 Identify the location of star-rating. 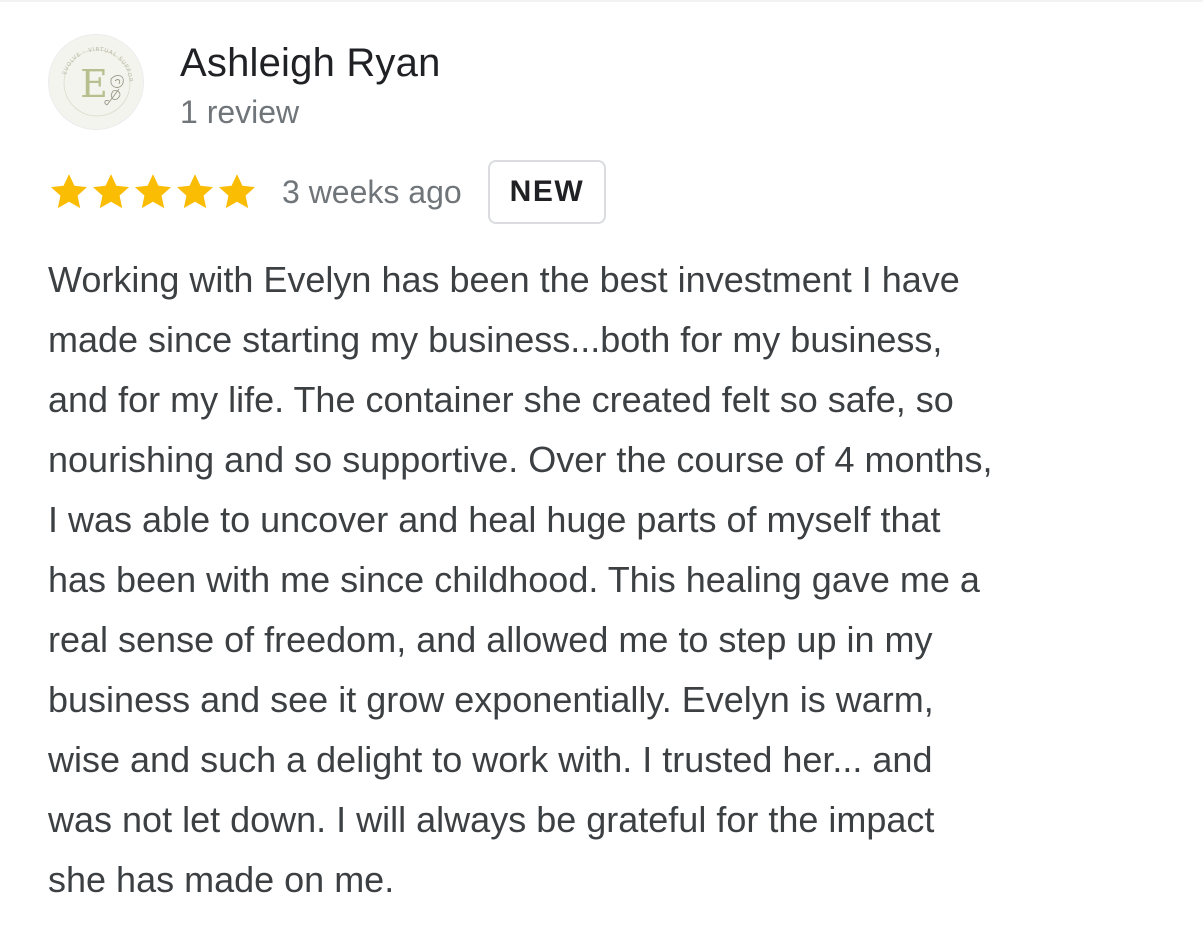
(153, 192).